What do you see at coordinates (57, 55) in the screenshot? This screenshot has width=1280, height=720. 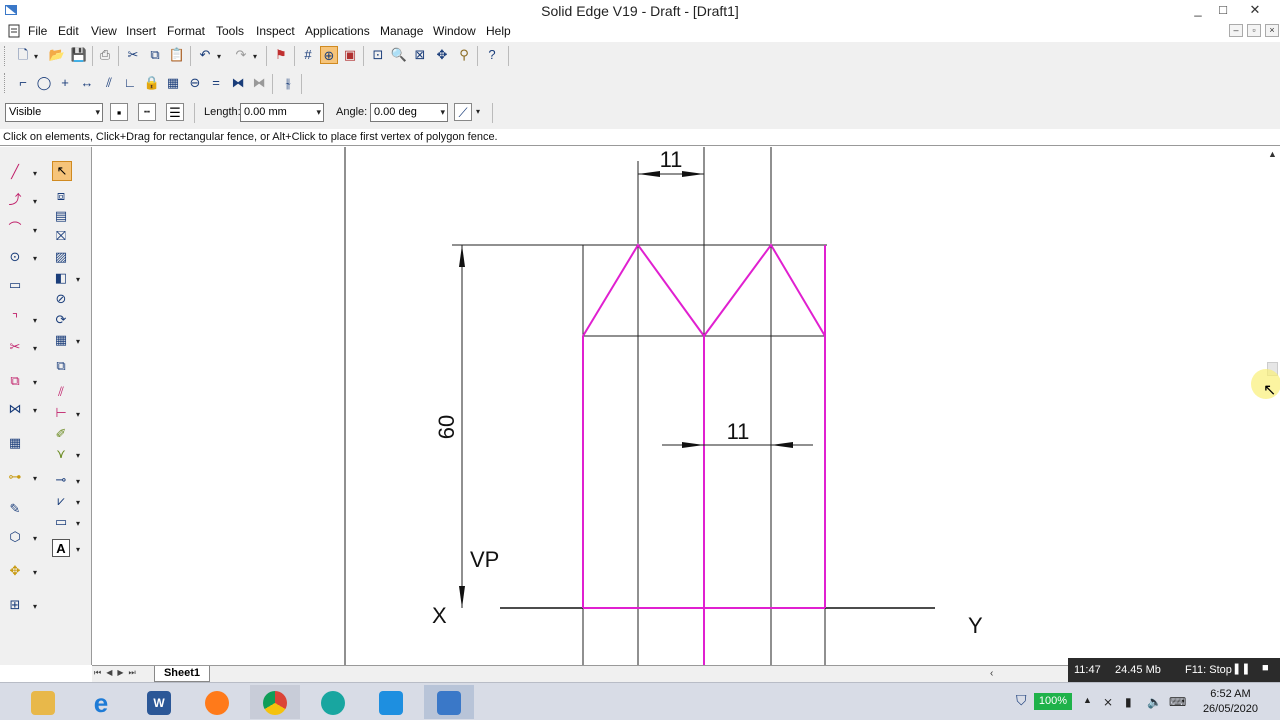 I see `open-folder-icon: 📂` at bounding box center [57, 55].